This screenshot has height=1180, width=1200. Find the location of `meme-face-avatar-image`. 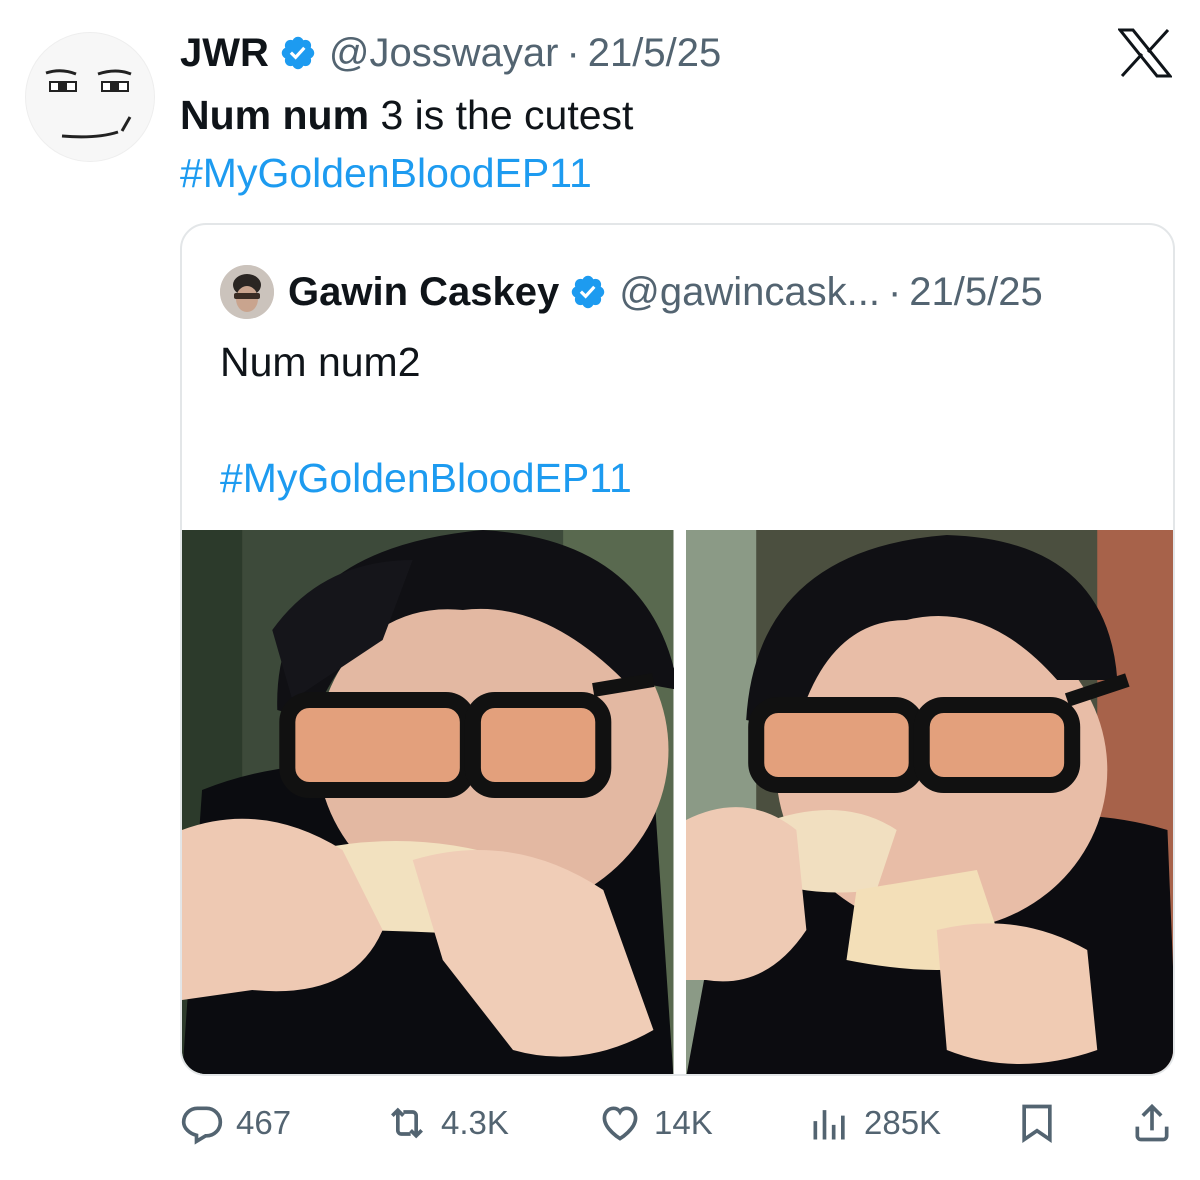

meme-face-avatar-image is located at coordinates (88, 104).